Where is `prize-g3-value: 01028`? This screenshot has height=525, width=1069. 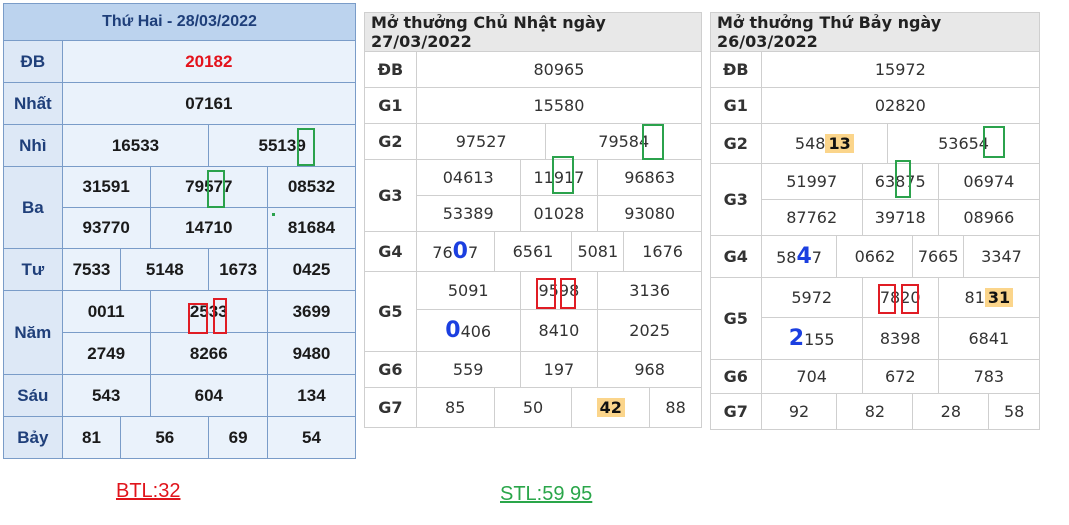
prize-g3-value: 01028 is located at coordinates (559, 213).